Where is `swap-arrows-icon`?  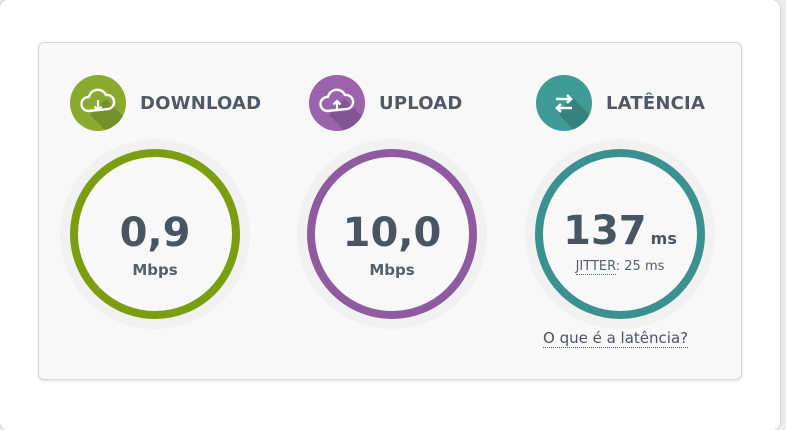
swap-arrows-icon is located at coordinates (564, 103).